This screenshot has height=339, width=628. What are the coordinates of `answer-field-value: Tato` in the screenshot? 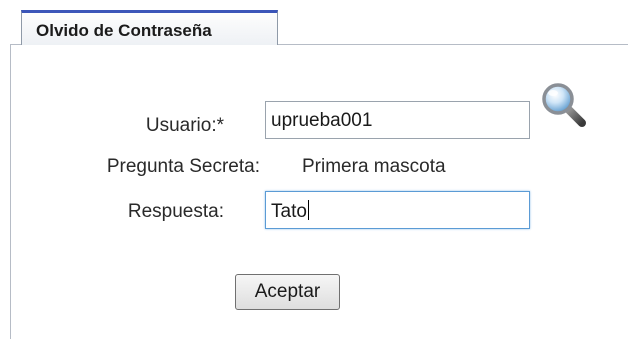 It's located at (289, 211).